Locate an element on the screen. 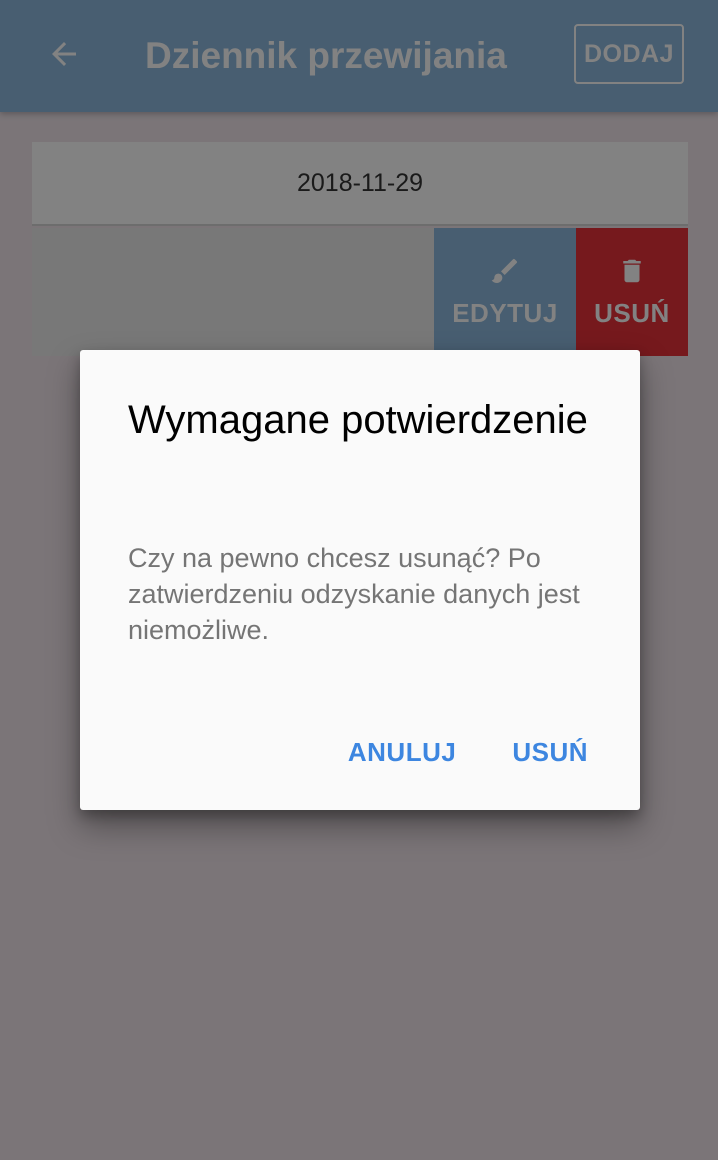 This screenshot has width=718, height=1160. confirm-delete-button: USUŃ is located at coordinates (550, 752).